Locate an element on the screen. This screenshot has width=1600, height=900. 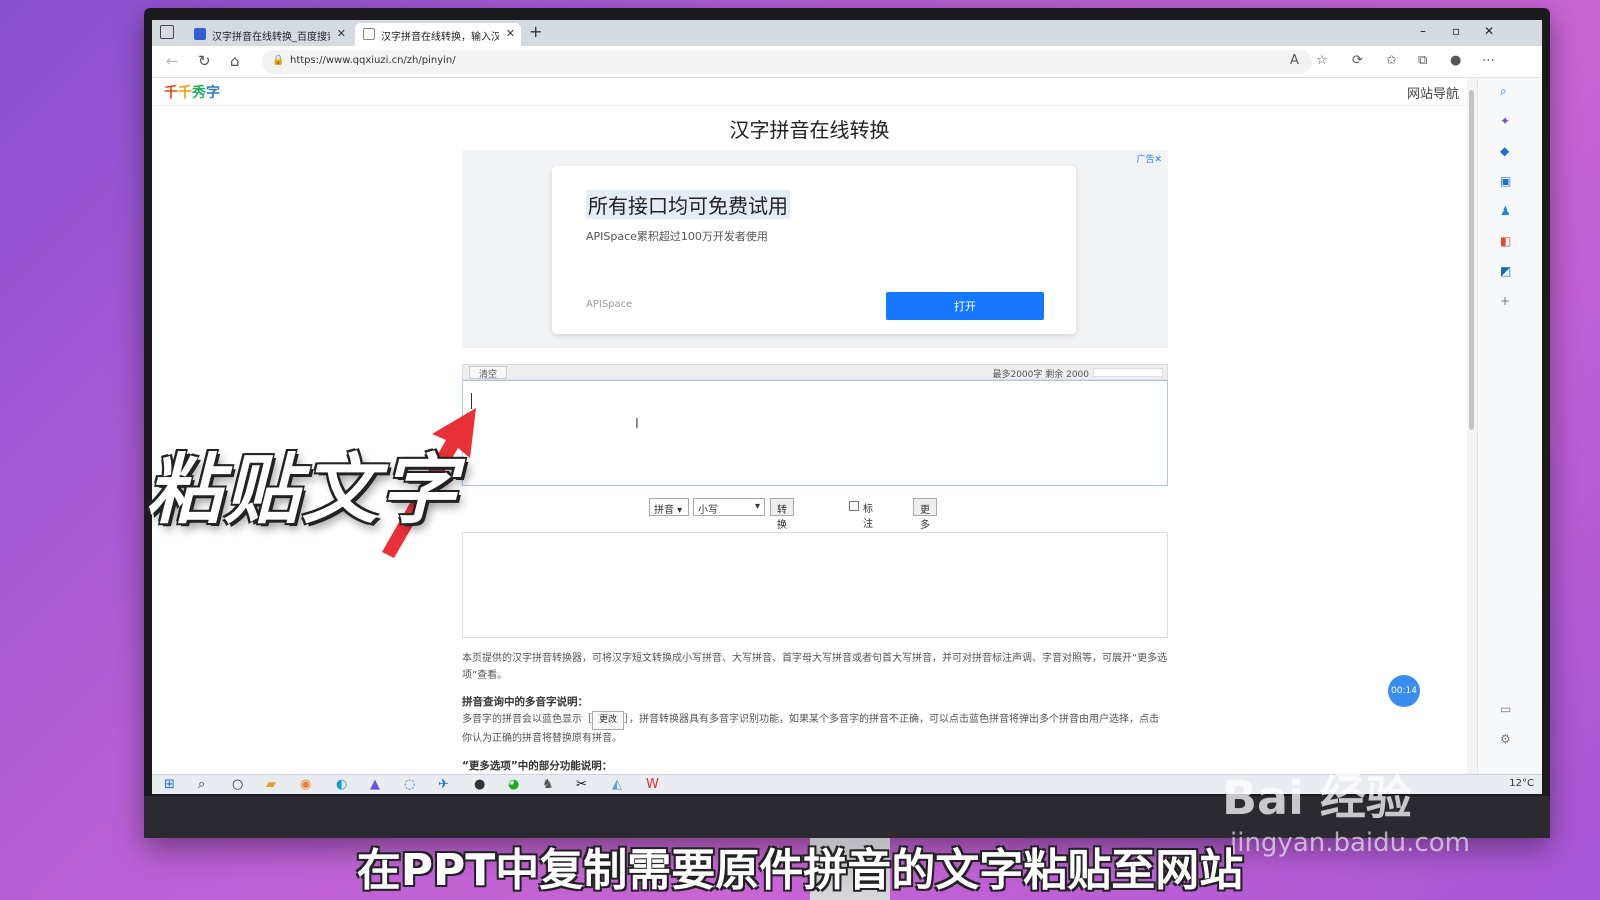
site-nav-link: 网站导航 is located at coordinates (1433, 92).